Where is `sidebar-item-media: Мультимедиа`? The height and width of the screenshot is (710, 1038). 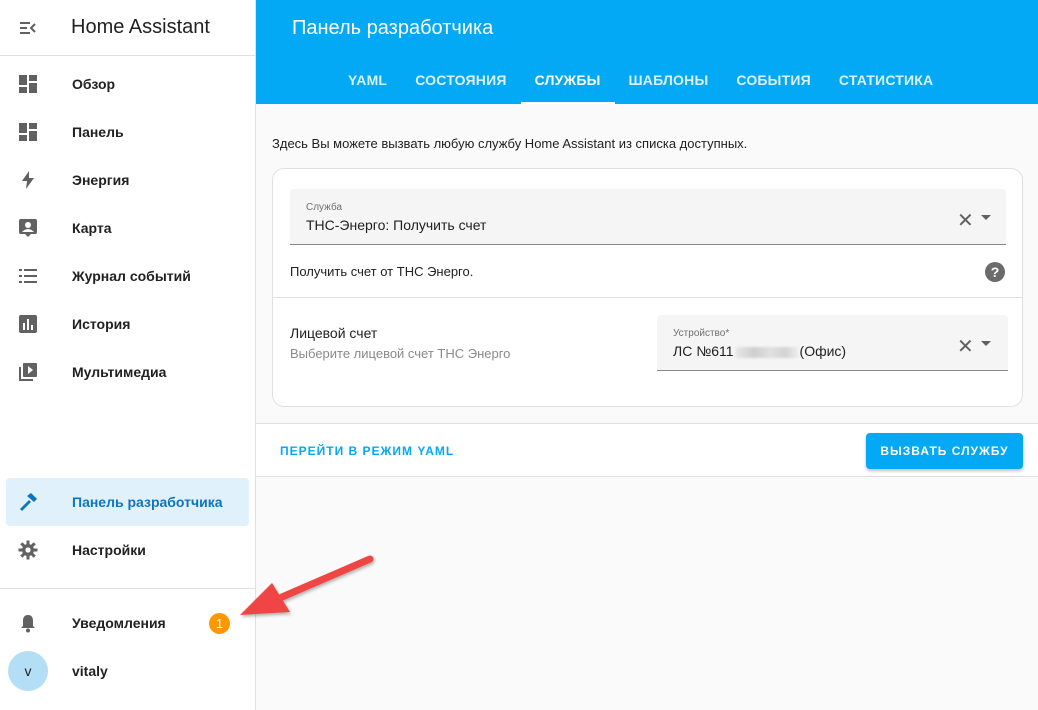
sidebar-item-media: Мультимедиа is located at coordinates (127, 372).